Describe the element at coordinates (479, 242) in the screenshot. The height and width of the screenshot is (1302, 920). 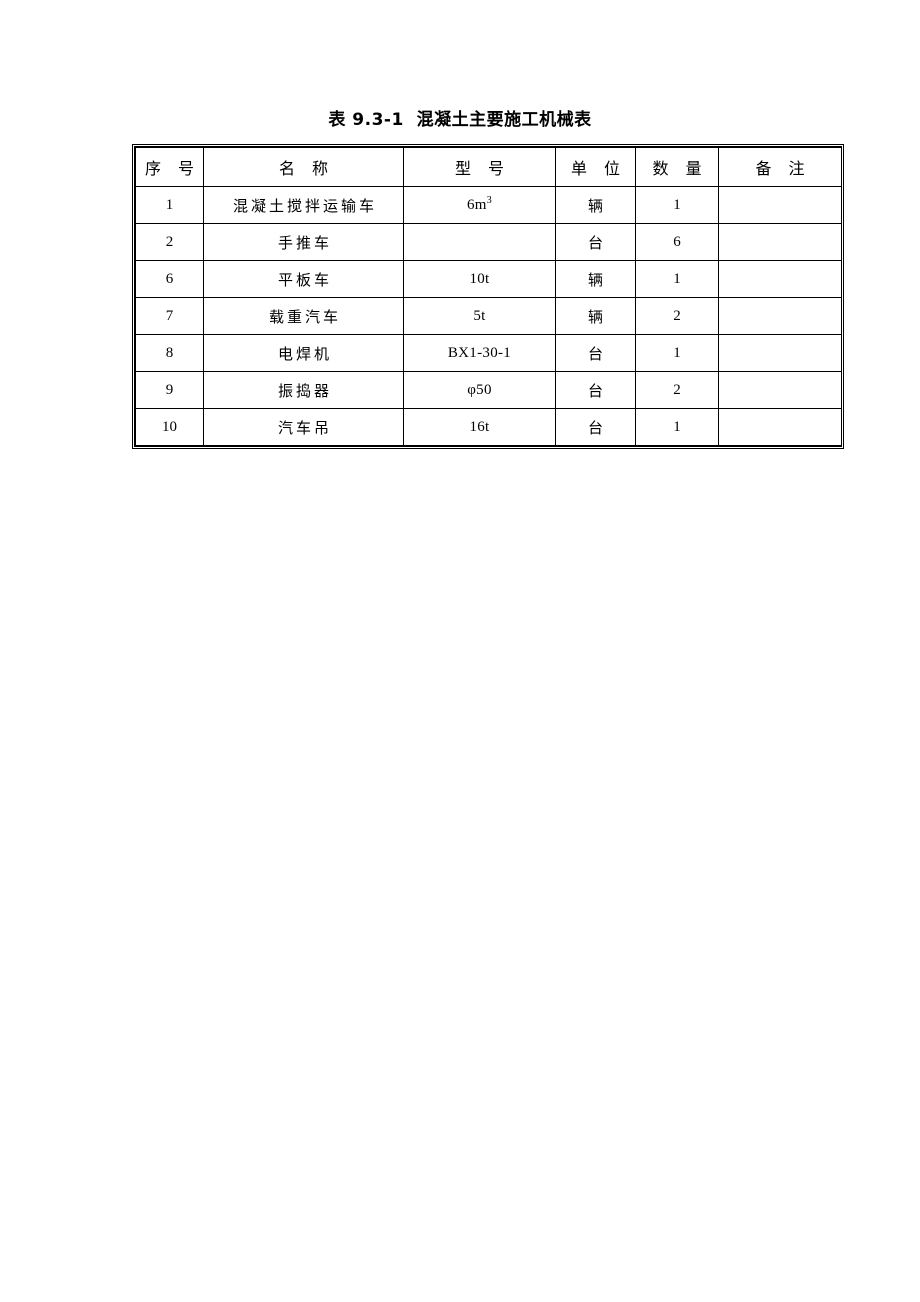
I see `cell-model` at that location.